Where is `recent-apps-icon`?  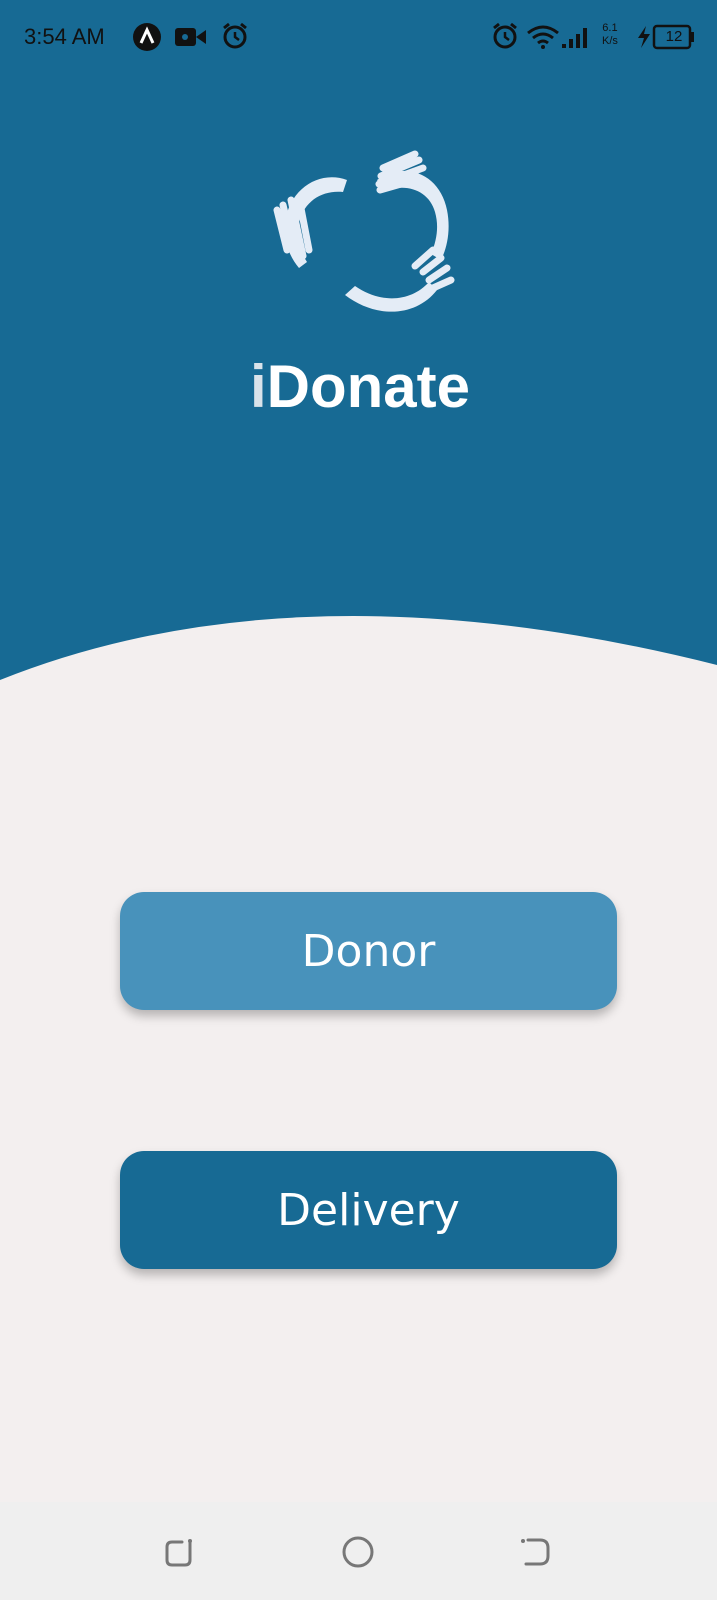
recent-apps-icon is located at coordinates (180, 1552).